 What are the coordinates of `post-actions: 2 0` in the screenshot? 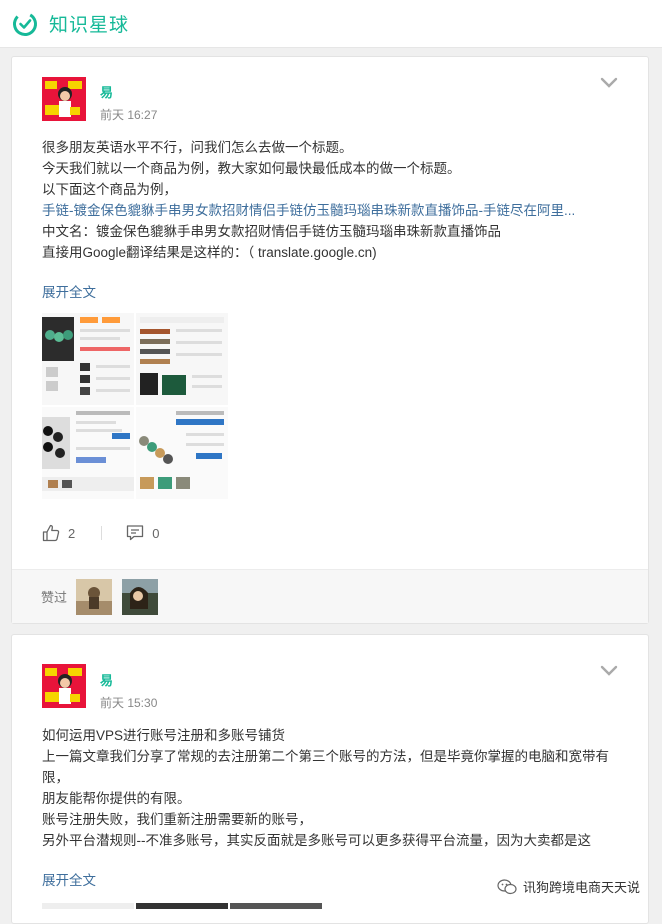 It's located at (100, 533).